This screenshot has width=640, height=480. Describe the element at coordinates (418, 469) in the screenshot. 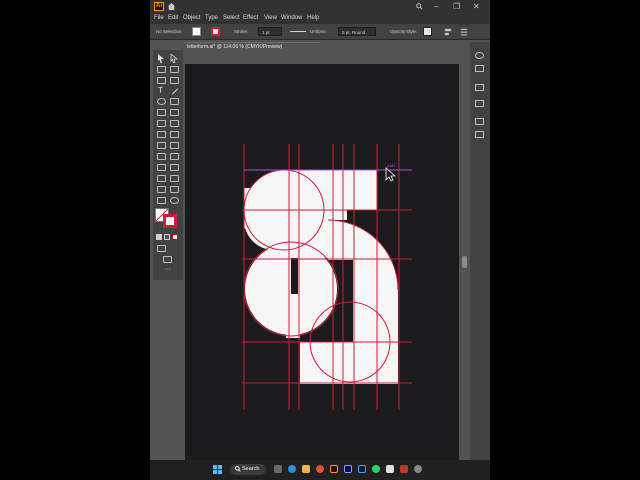

I see `settings-icon` at that location.